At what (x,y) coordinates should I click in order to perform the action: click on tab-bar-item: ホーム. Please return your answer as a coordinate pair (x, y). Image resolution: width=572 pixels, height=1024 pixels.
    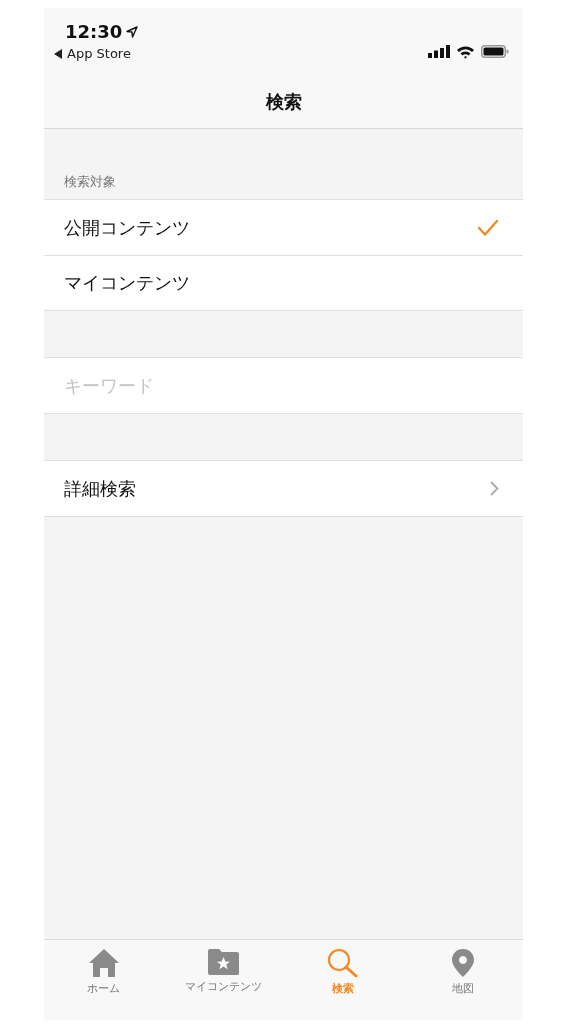
    Looking at the image, I should click on (104, 980).